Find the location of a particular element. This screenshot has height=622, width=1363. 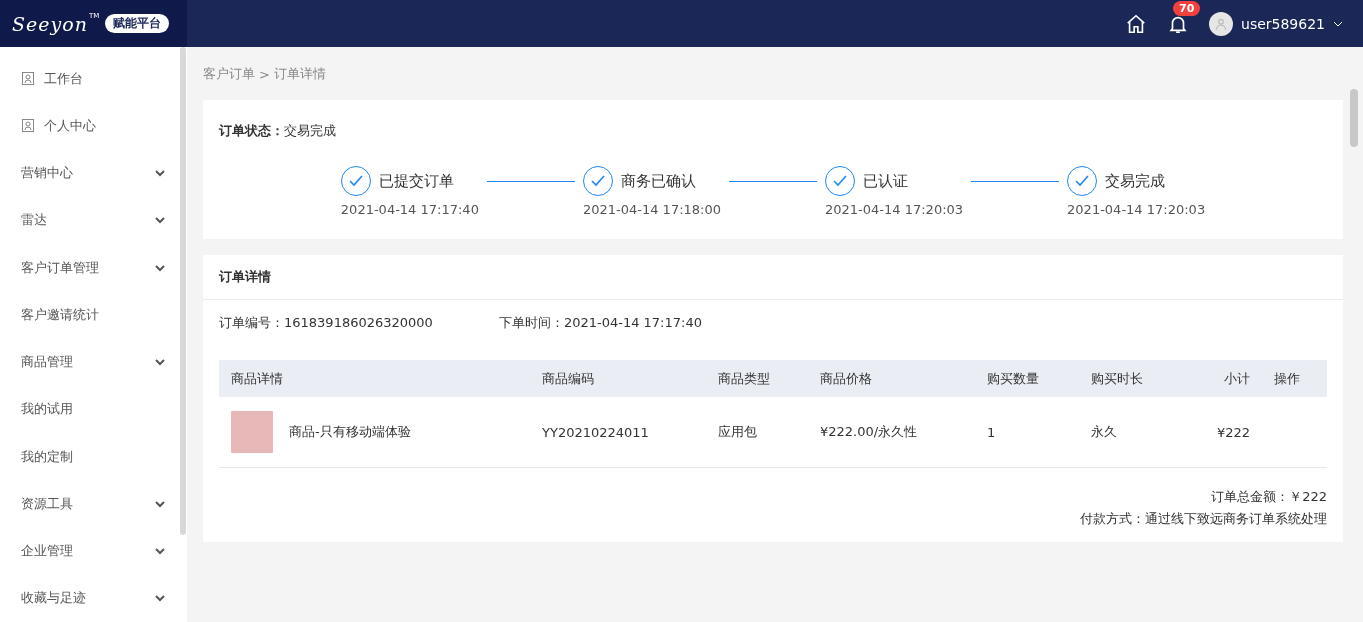

sidebar-item: 雷达 is located at coordinates (93, 220).